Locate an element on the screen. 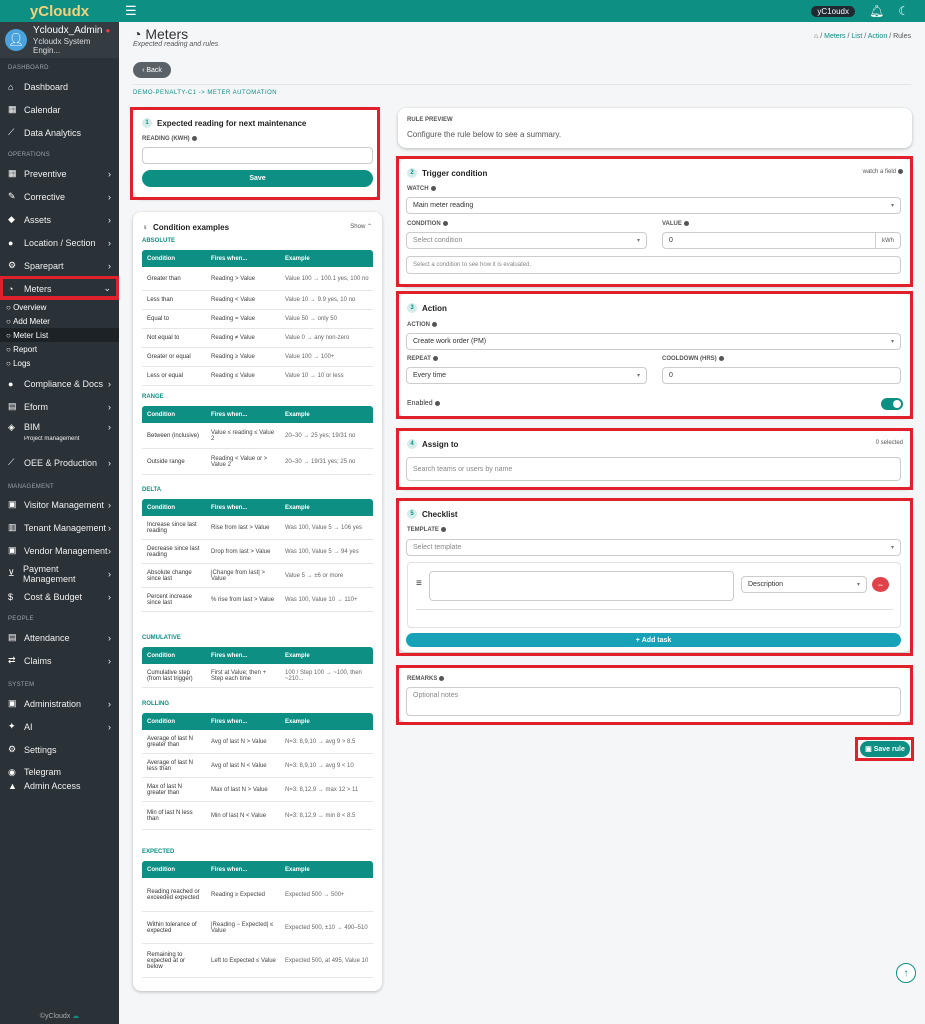 This screenshot has width=925, height=1024. sidebar-item-telegram: ◉ Telegram is located at coordinates (59, 772).